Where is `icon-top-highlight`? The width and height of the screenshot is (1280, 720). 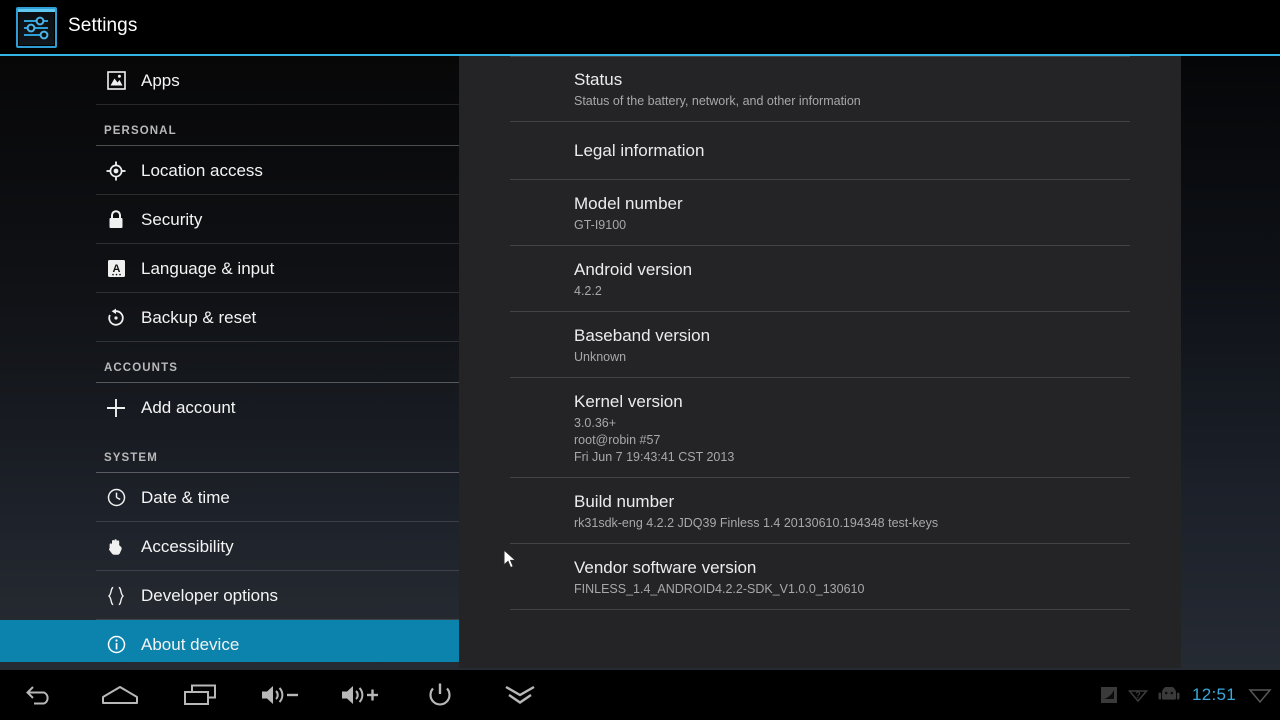
icon-top-highlight is located at coordinates (36, 10).